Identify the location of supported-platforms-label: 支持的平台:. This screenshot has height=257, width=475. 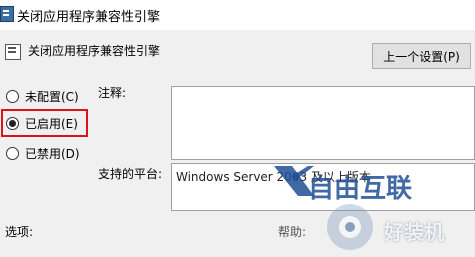
(130, 174).